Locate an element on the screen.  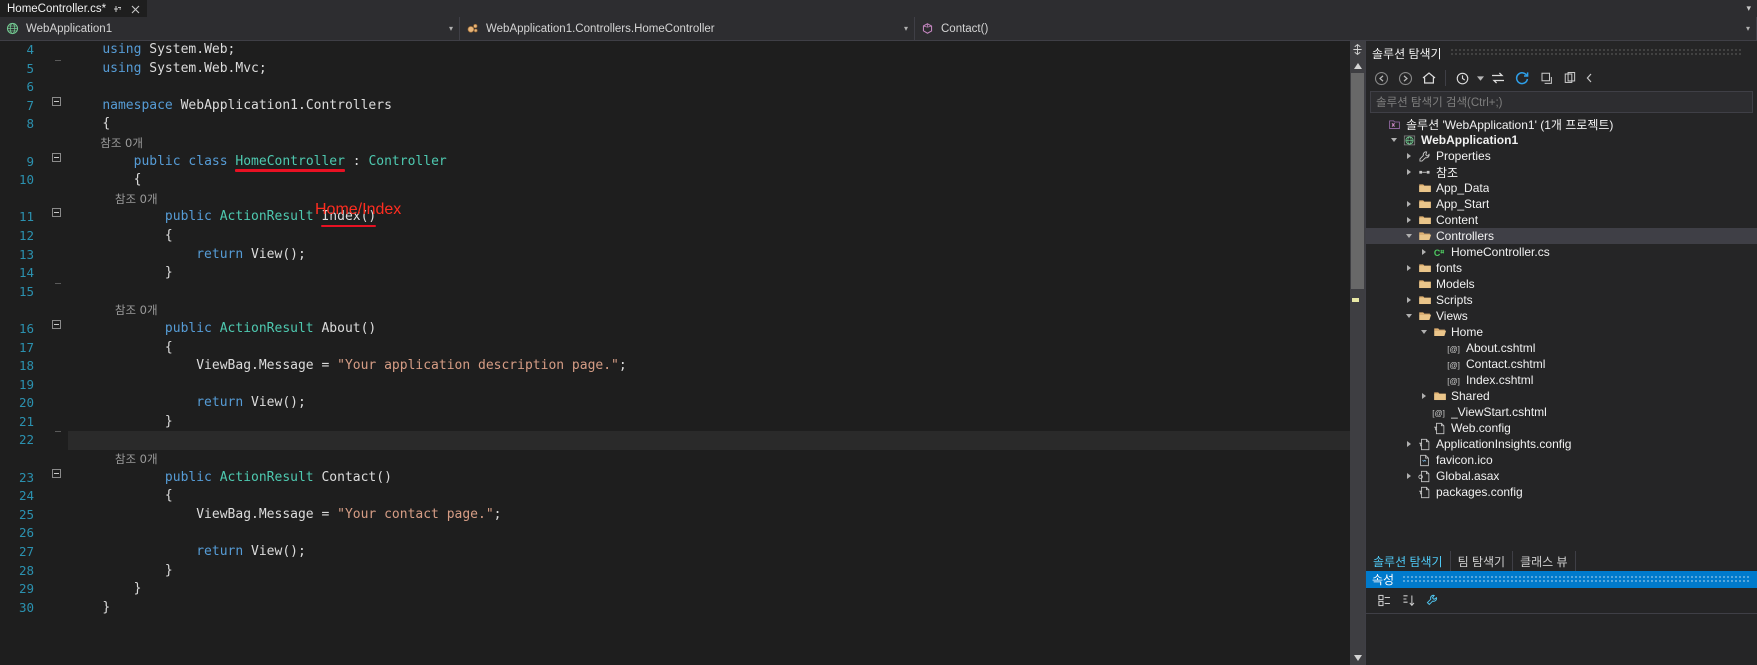
property-pages-icon is located at coordinates (1432, 601).